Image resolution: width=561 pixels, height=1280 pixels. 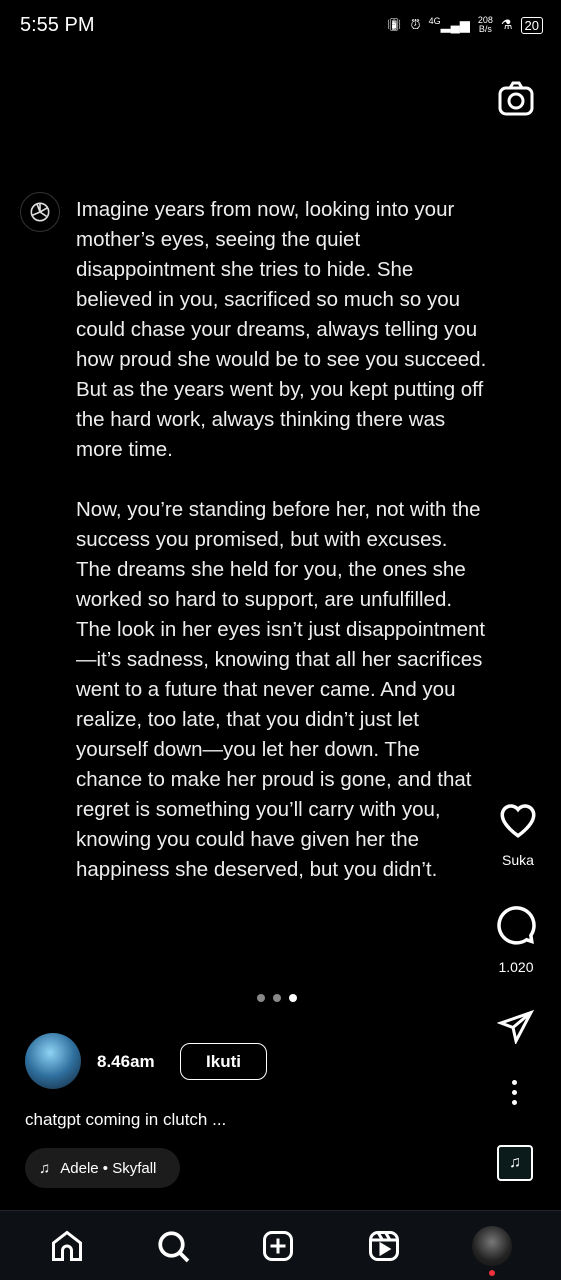 I want to click on vibrate-icon: 📳︎, so click(x=394, y=24).